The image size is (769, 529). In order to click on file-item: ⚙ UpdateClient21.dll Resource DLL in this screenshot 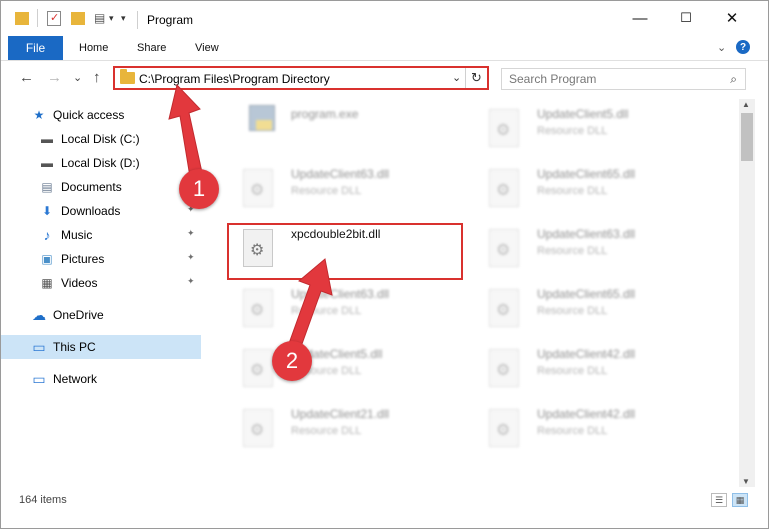, I will do `click(343, 427)`.